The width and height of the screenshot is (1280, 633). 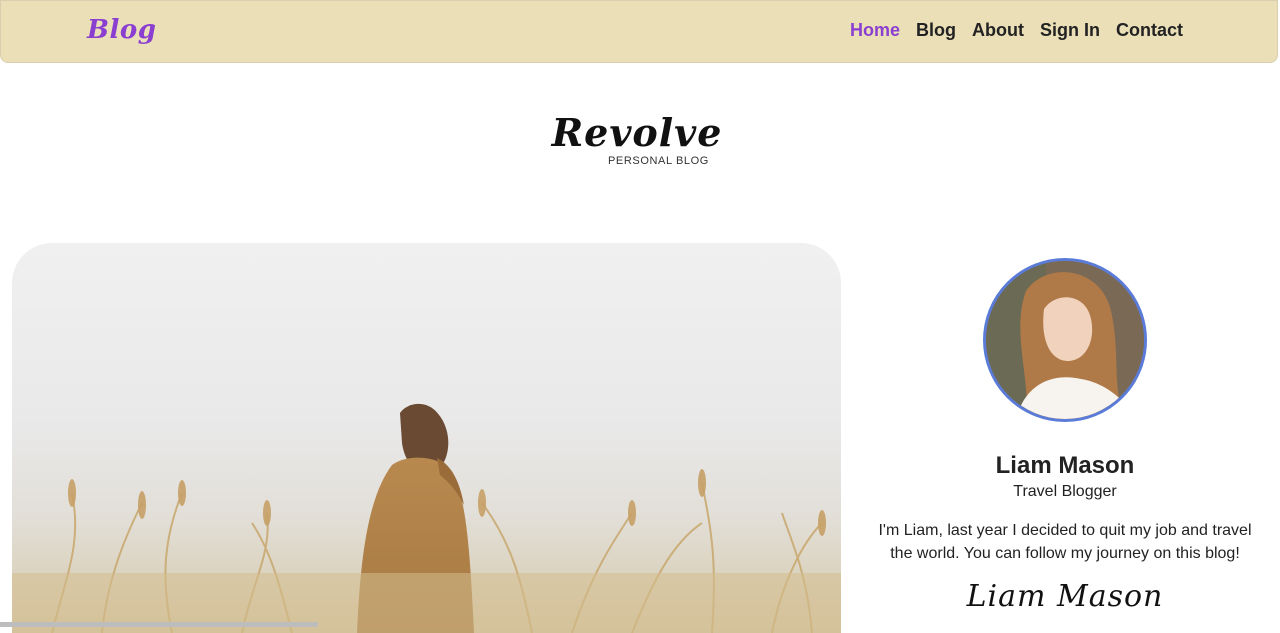 I want to click on profile-signature: Liam Mason, so click(x=1065, y=596).